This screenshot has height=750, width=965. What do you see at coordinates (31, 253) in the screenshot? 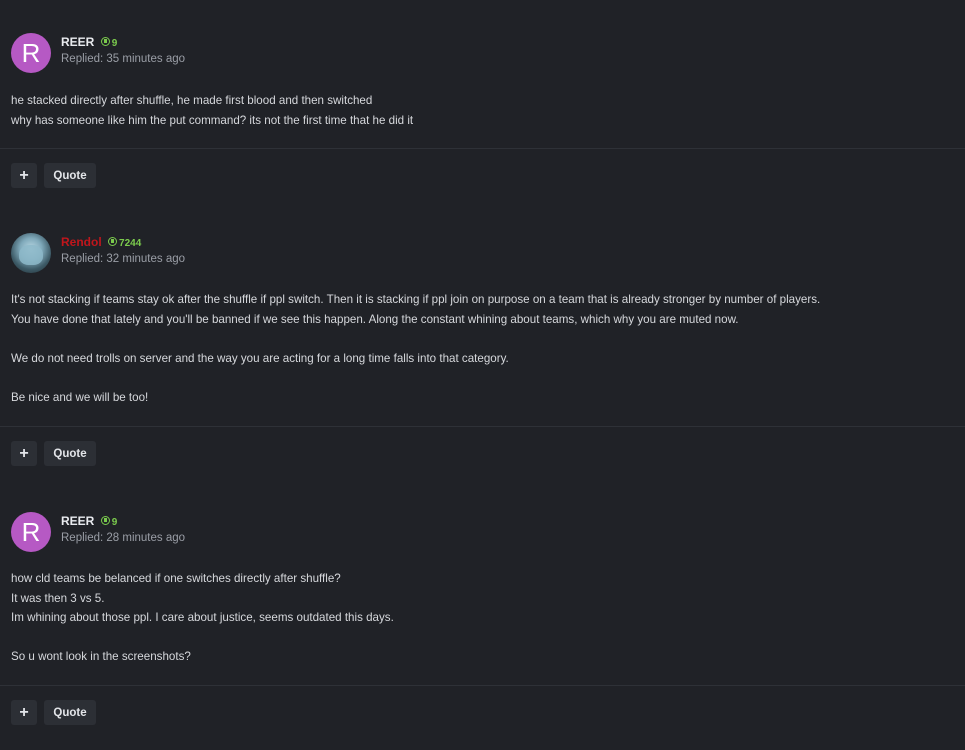
I see `avatar` at bounding box center [31, 253].